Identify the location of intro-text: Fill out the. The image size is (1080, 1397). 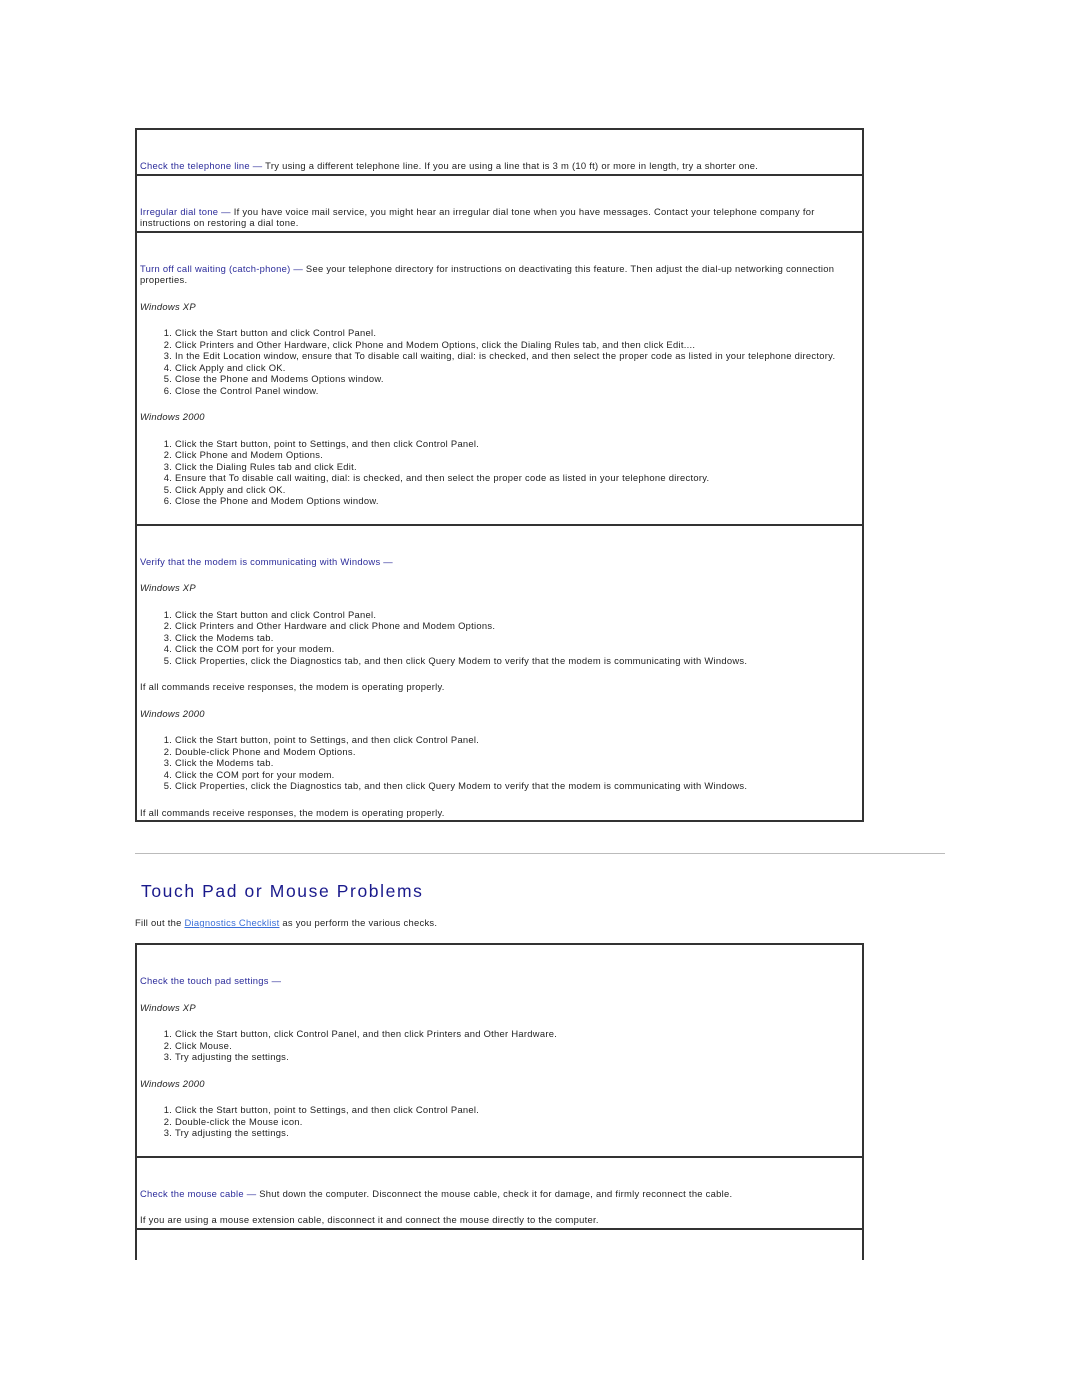
(160, 922).